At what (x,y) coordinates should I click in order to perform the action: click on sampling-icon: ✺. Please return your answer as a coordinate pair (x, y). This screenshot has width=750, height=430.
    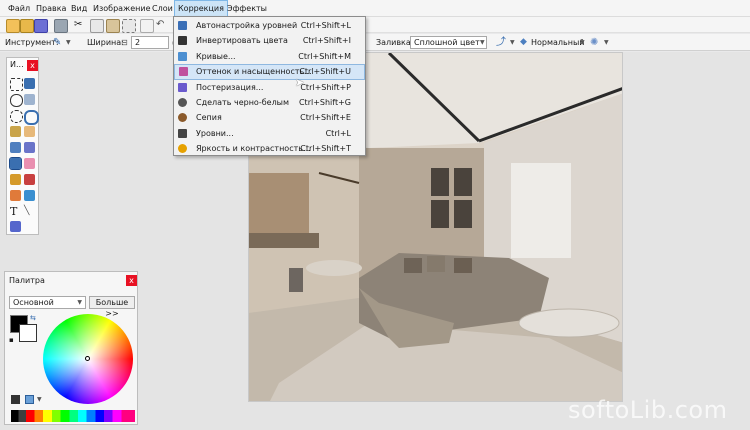
    Looking at the image, I should click on (594, 42).